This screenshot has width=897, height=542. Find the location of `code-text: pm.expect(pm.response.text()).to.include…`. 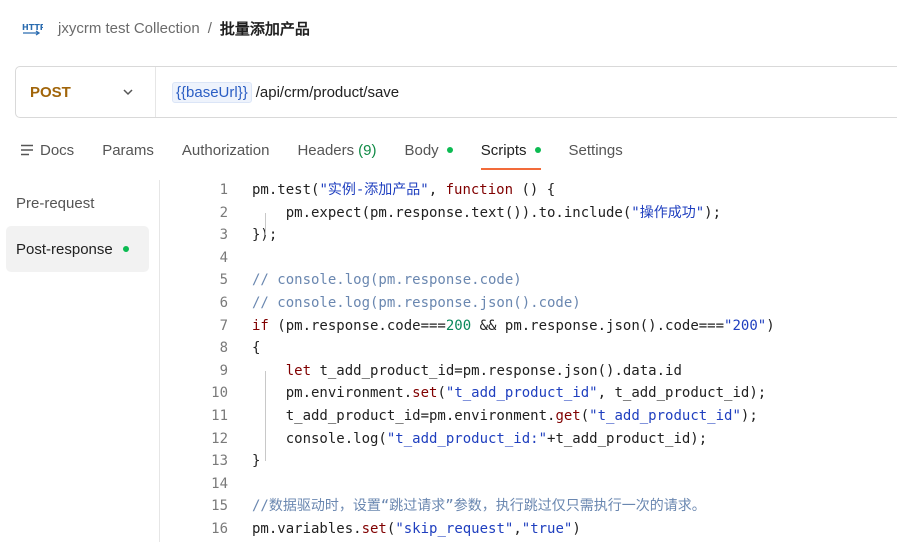

code-text: pm.expect(pm.response.text()).to.include… is located at coordinates (486, 213).